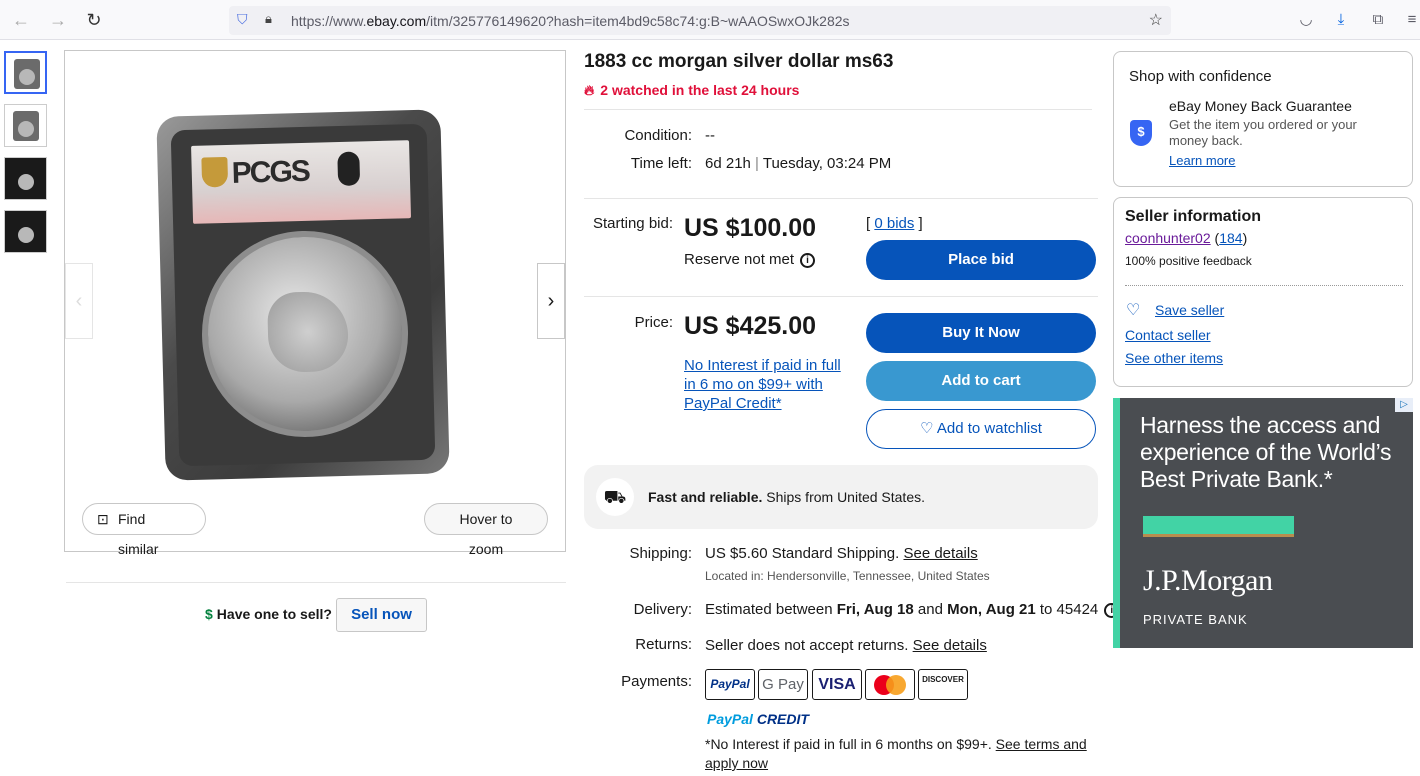  What do you see at coordinates (1208, 580) in the screenshot?
I see `ad-brand: J.P.Morgan` at bounding box center [1208, 580].